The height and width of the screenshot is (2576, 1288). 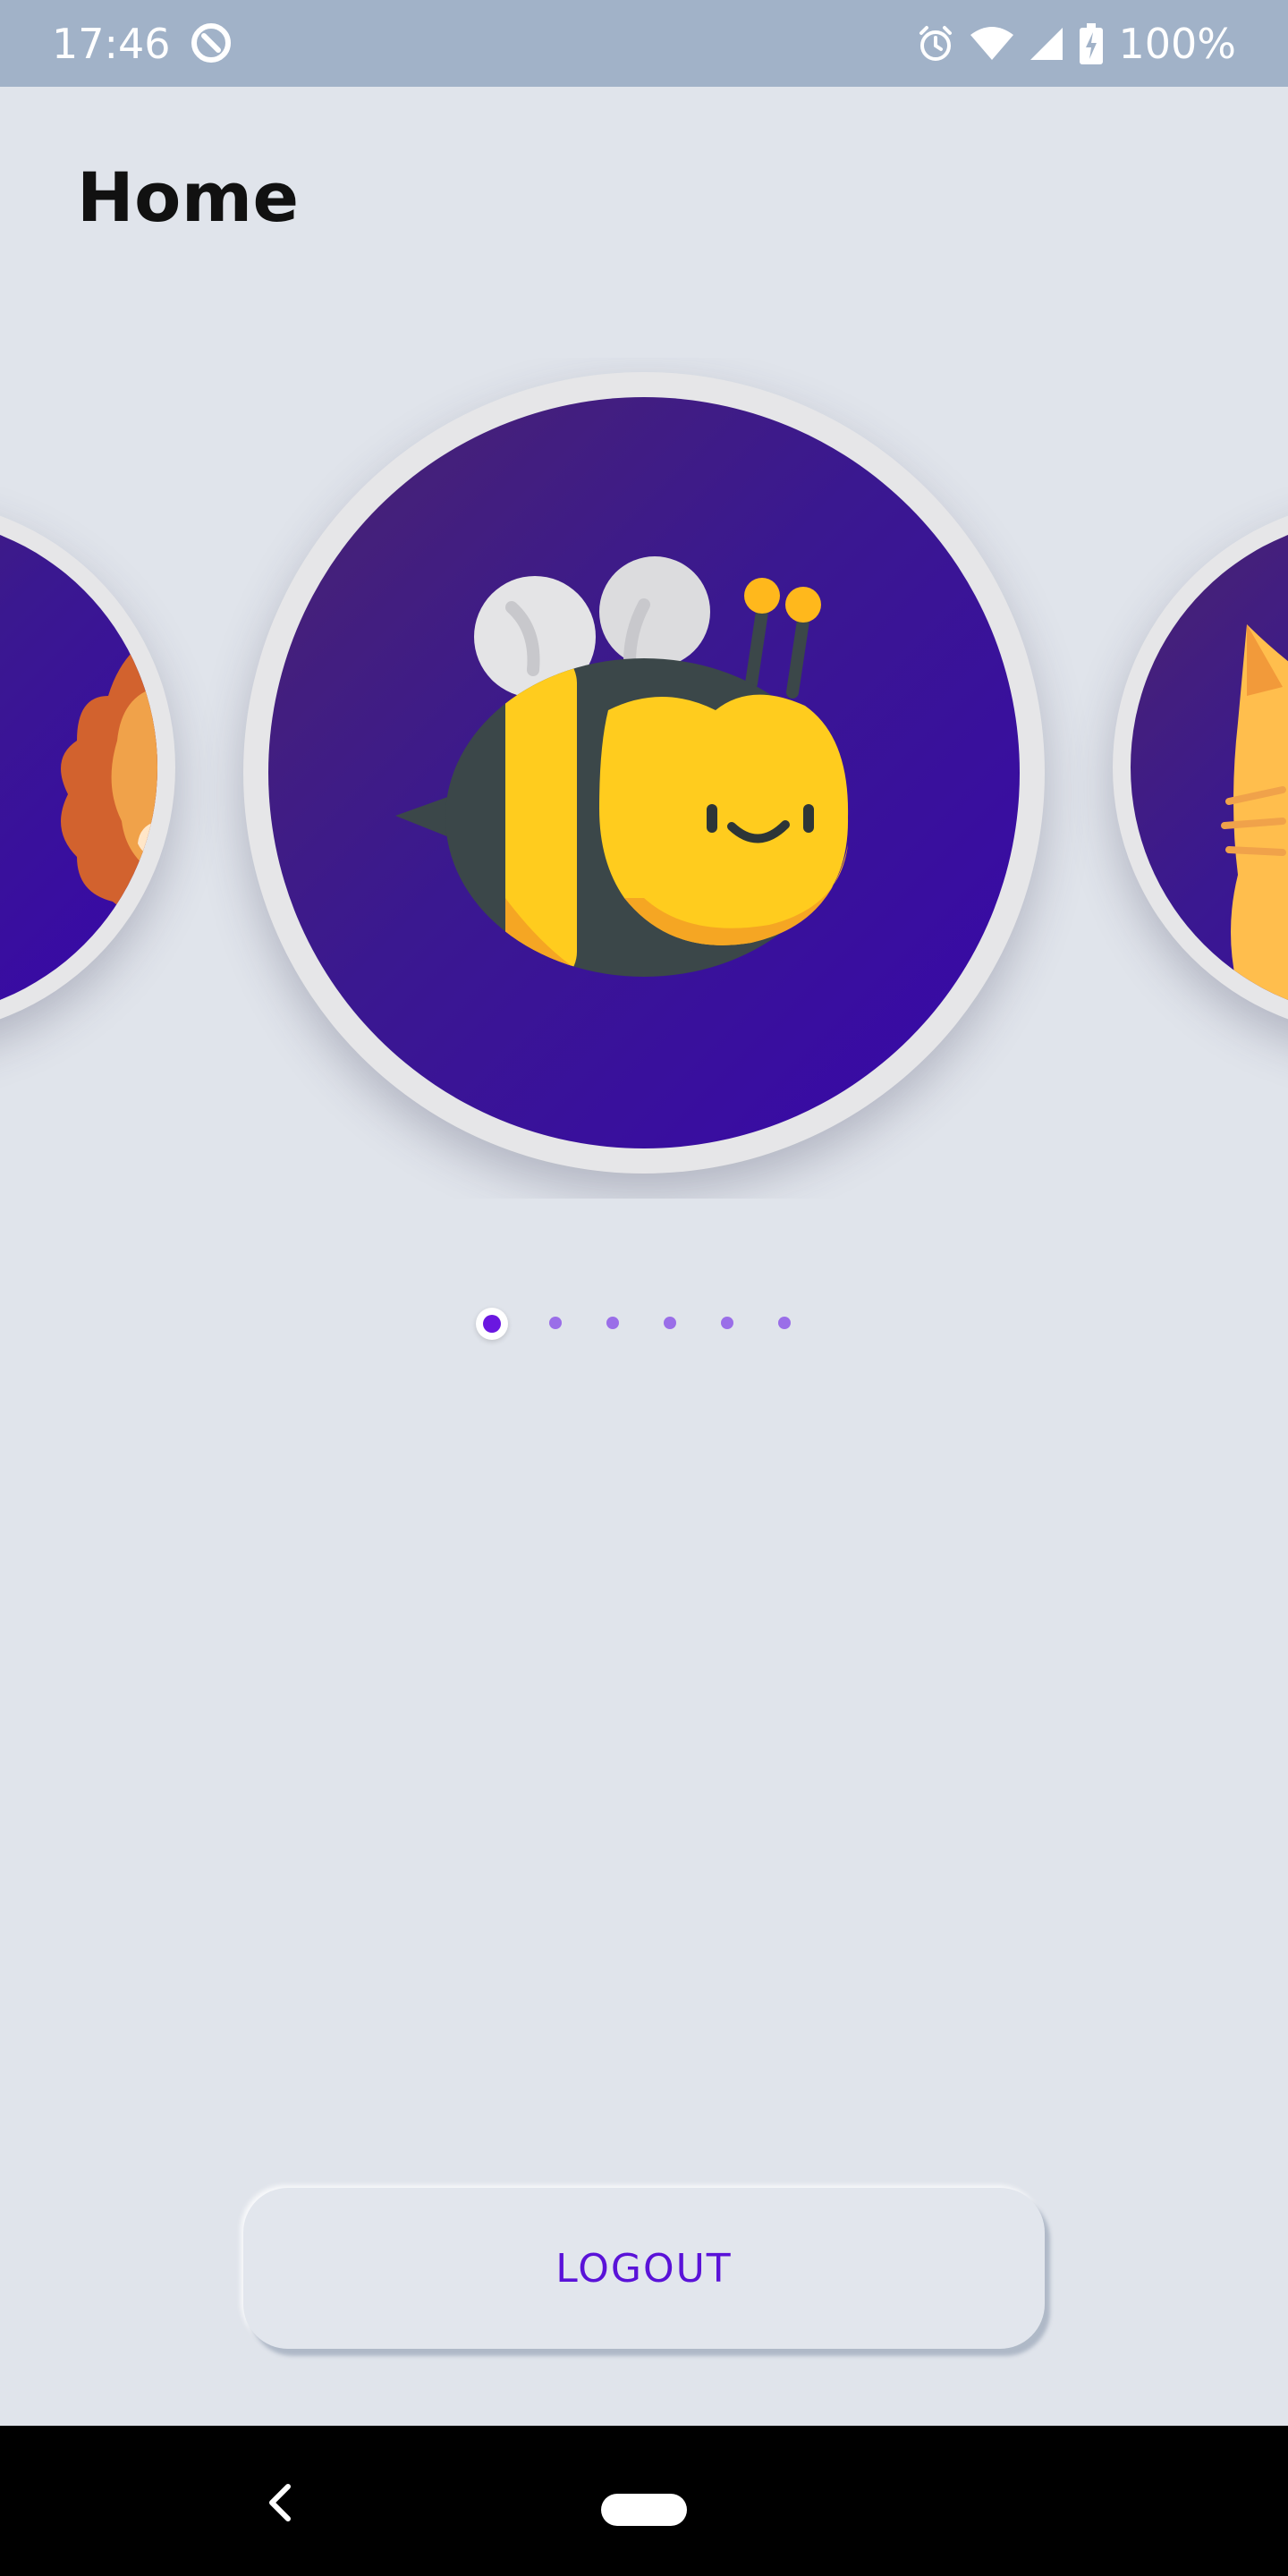 What do you see at coordinates (279, 2502) in the screenshot?
I see `back-icon` at bounding box center [279, 2502].